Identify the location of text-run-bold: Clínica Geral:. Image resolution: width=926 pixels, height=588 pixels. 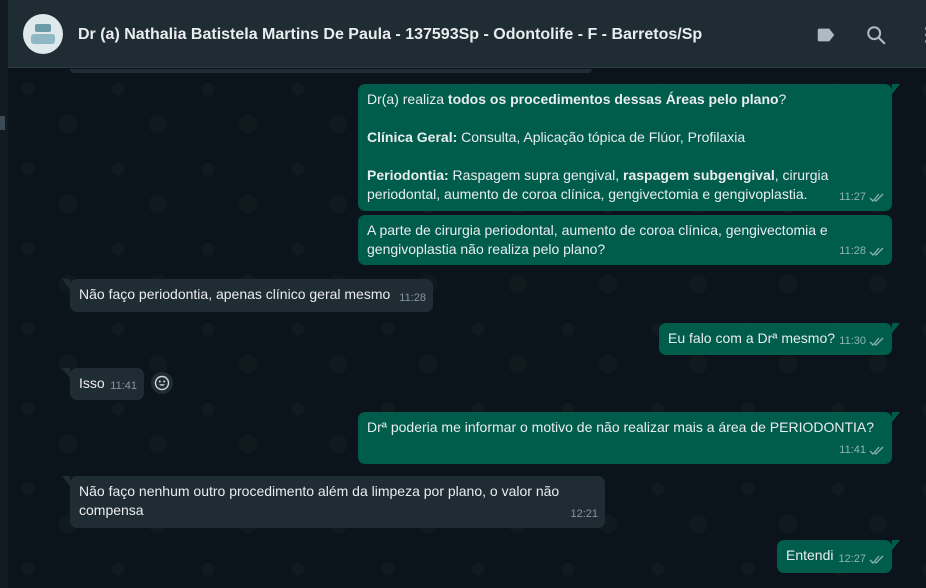
(412, 137).